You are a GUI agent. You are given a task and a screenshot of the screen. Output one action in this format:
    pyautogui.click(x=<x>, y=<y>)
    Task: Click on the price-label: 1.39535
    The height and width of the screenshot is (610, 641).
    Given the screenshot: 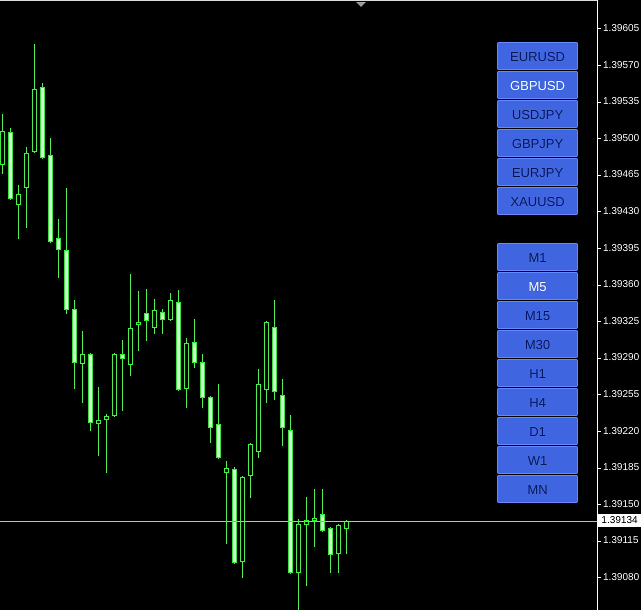 What is the action you would take?
    pyautogui.click(x=621, y=102)
    